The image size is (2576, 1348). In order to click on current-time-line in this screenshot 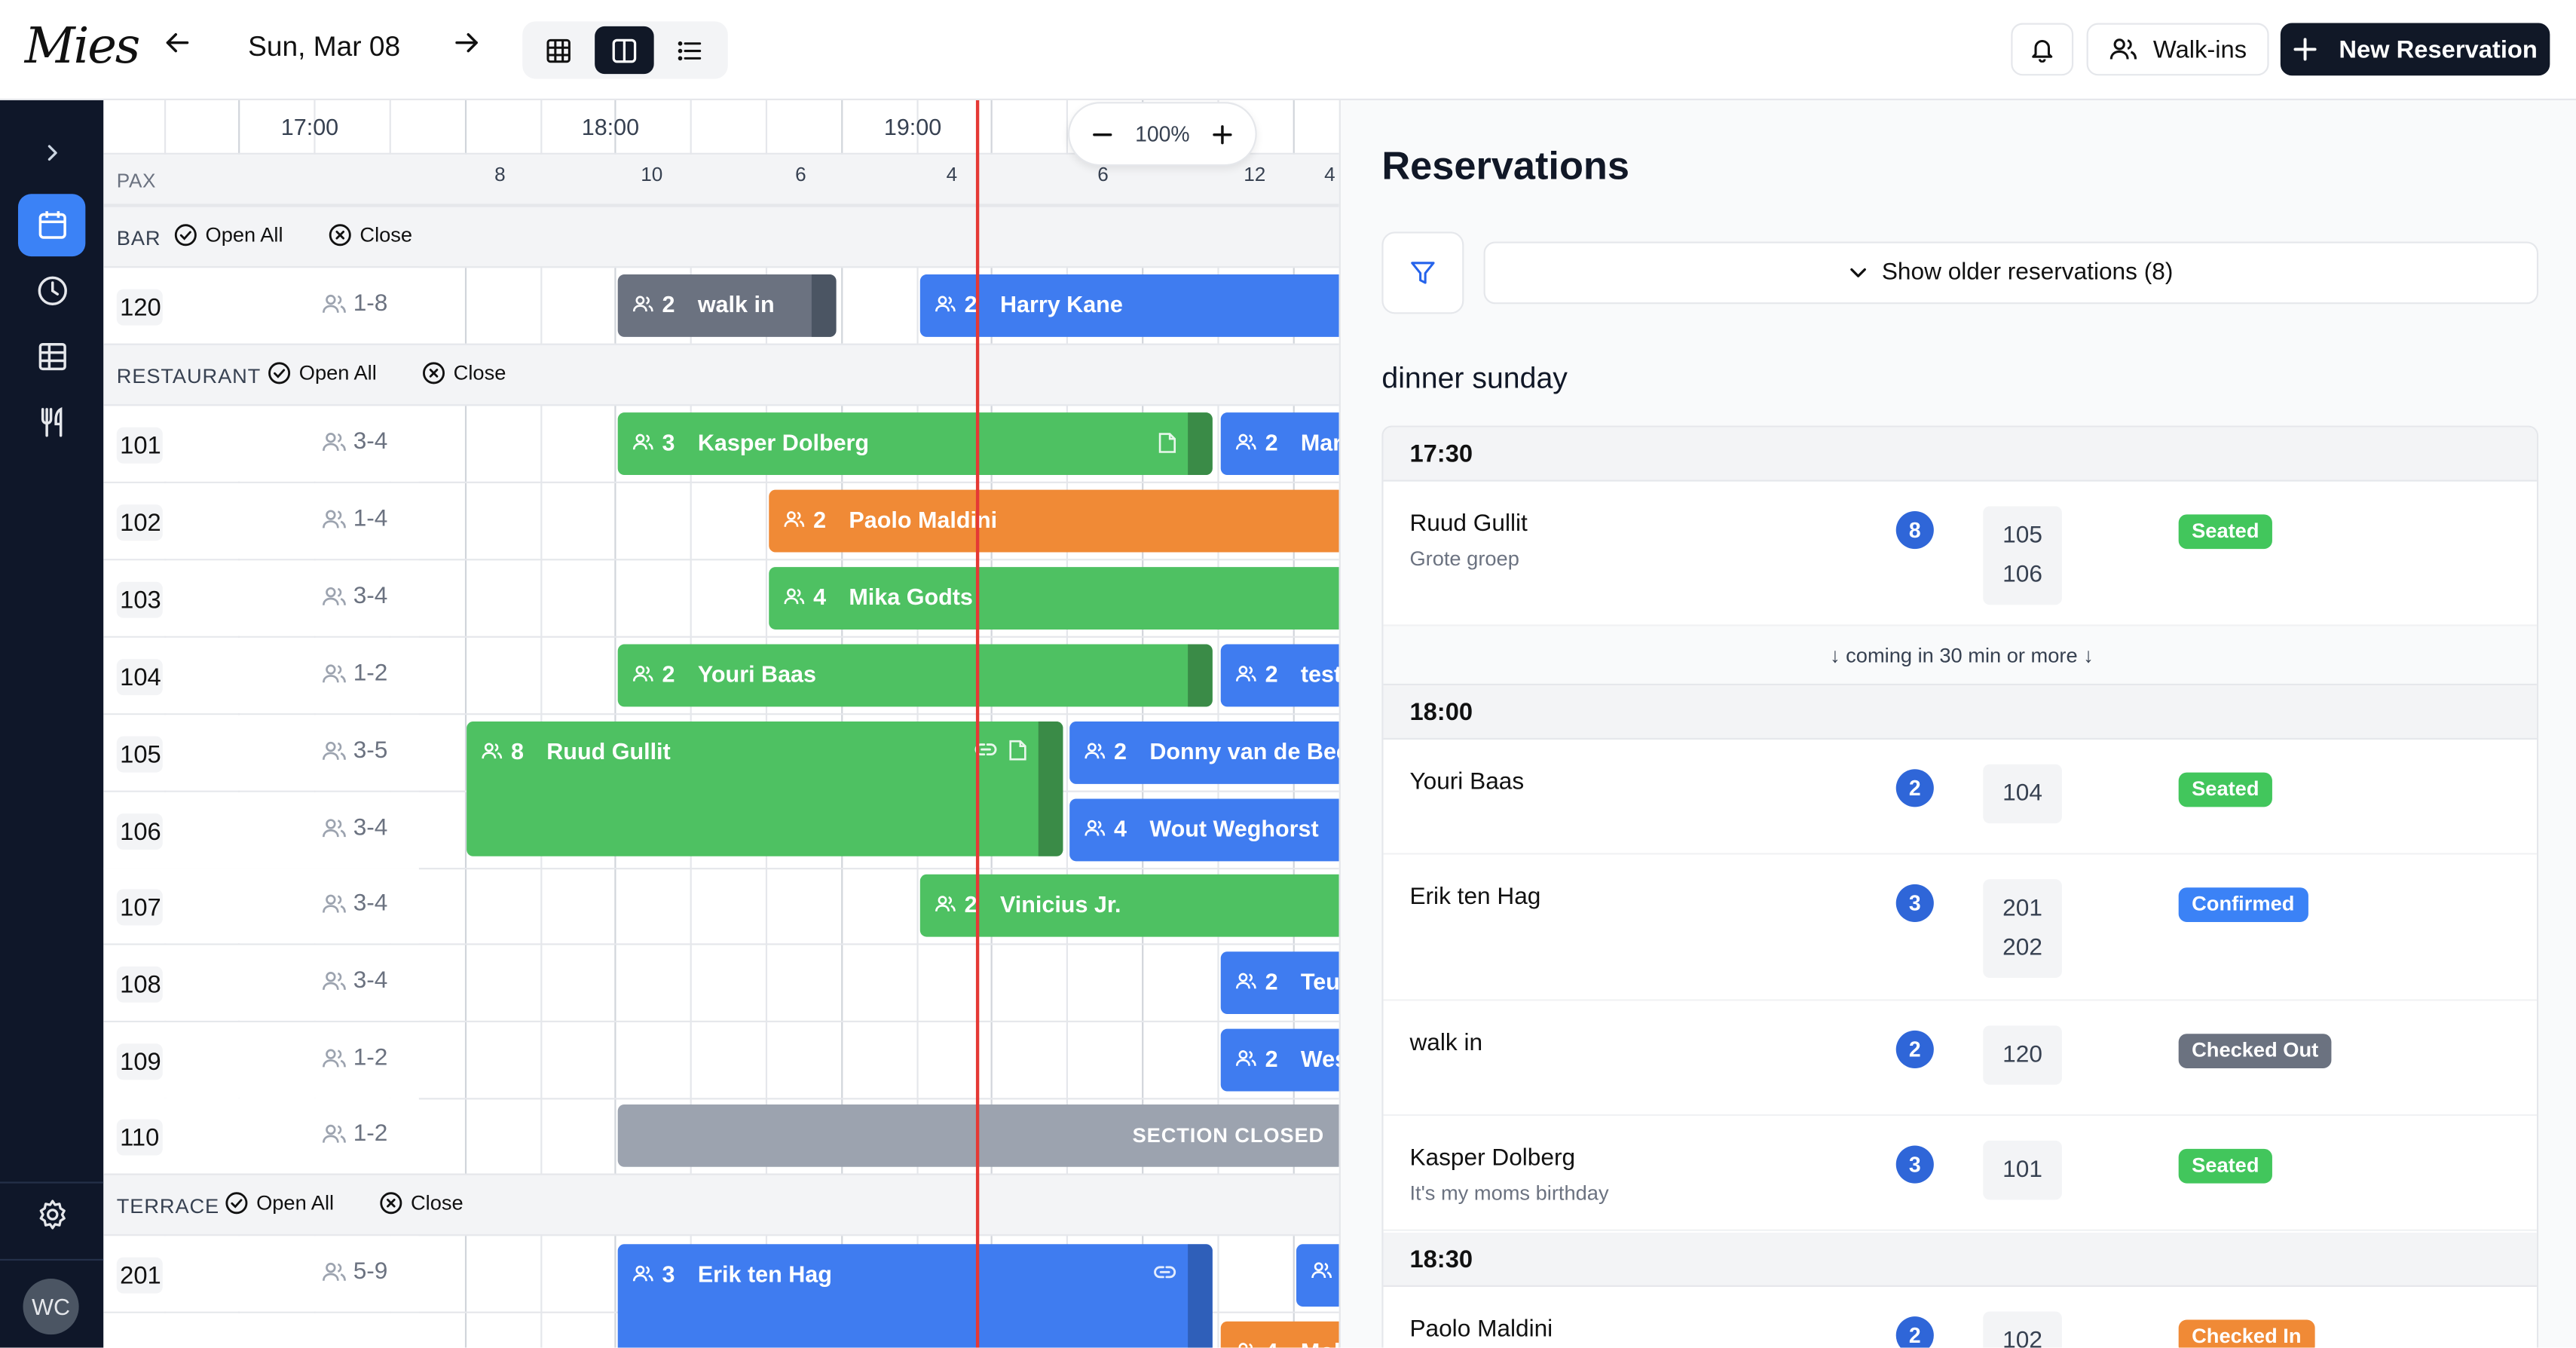, I will do `click(977, 724)`.